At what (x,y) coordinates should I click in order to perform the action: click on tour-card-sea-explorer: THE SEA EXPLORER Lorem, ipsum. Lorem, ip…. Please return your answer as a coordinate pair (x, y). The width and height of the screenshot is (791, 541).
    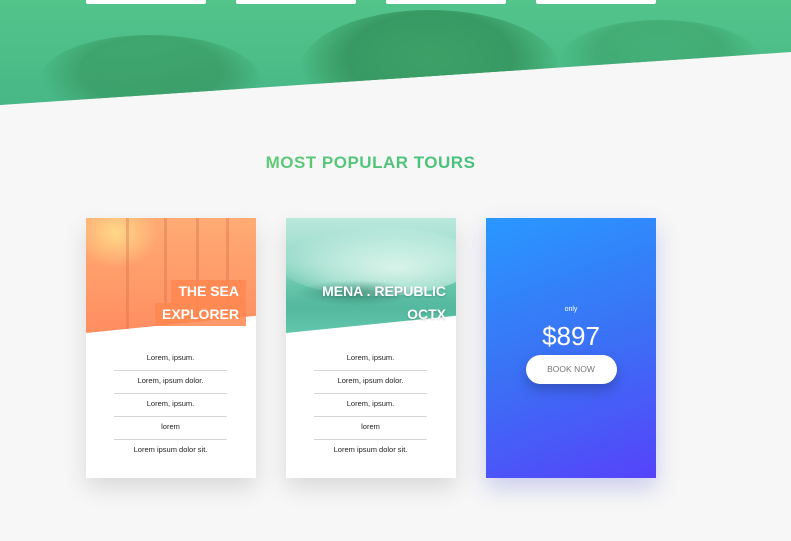
    Looking at the image, I should click on (171, 348).